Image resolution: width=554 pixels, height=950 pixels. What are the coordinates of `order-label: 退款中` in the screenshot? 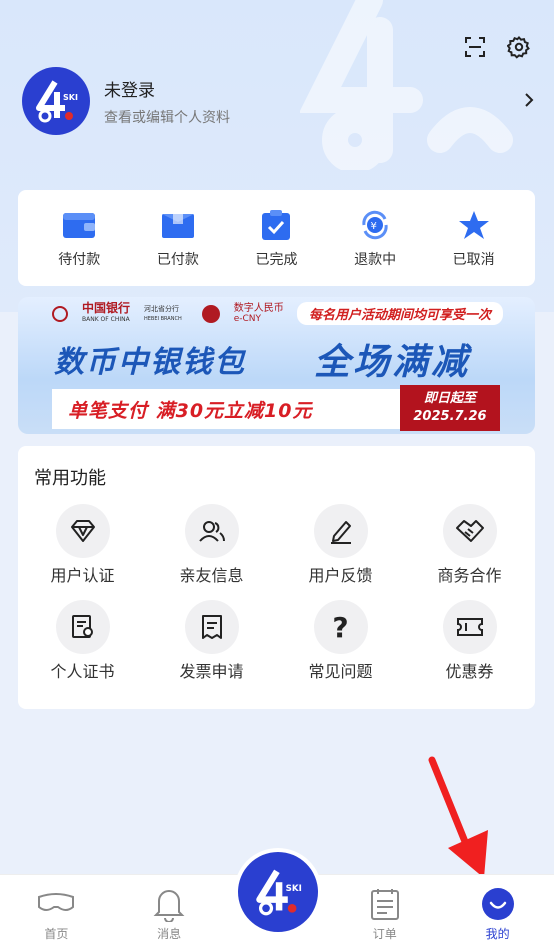 It's located at (375, 260).